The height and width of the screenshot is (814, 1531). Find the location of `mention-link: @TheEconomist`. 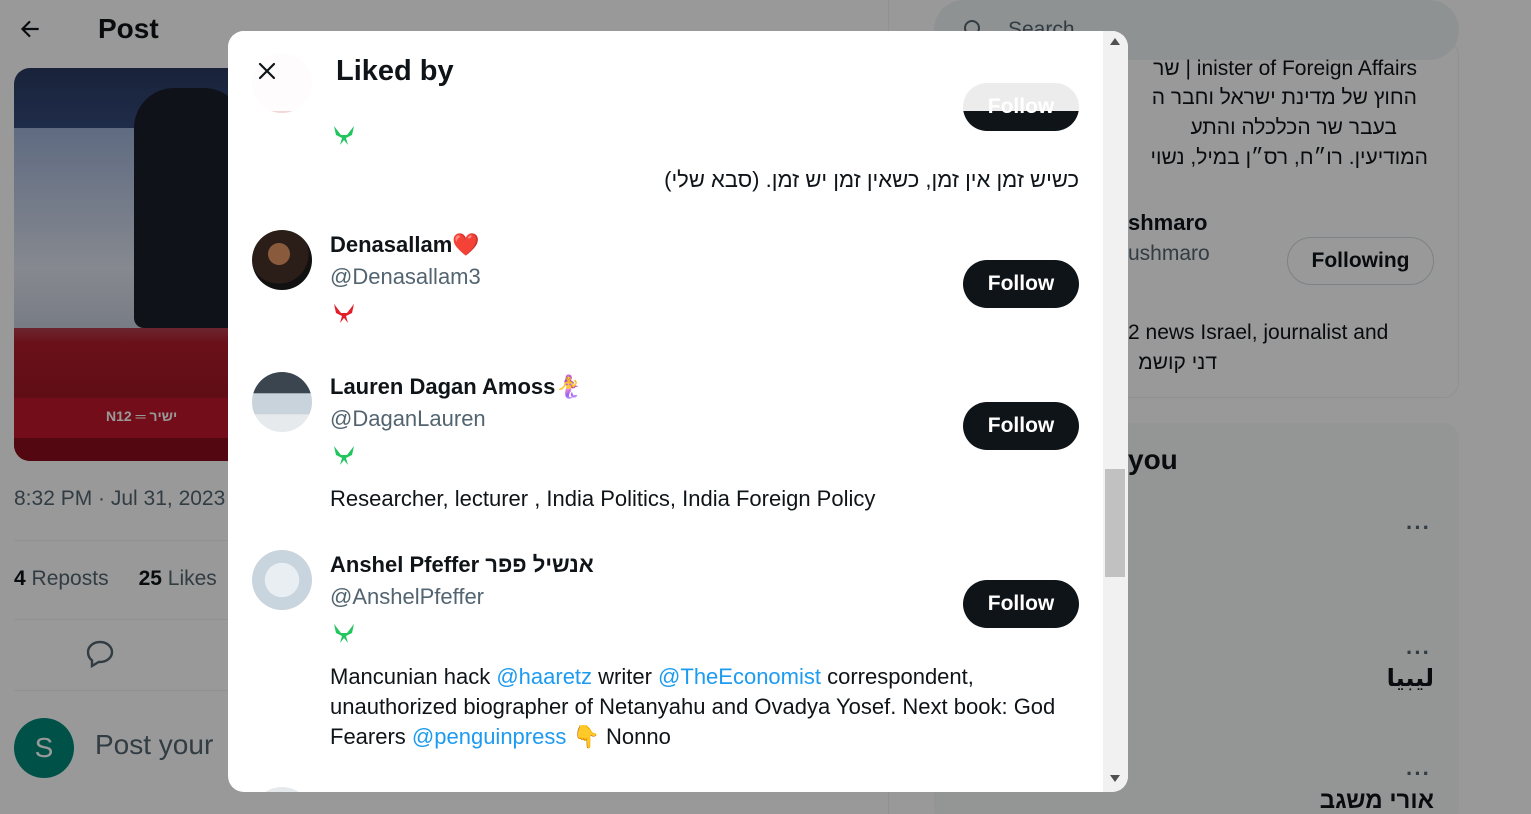

mention-link: @TheEconomist is located at coordinates (739, 676).